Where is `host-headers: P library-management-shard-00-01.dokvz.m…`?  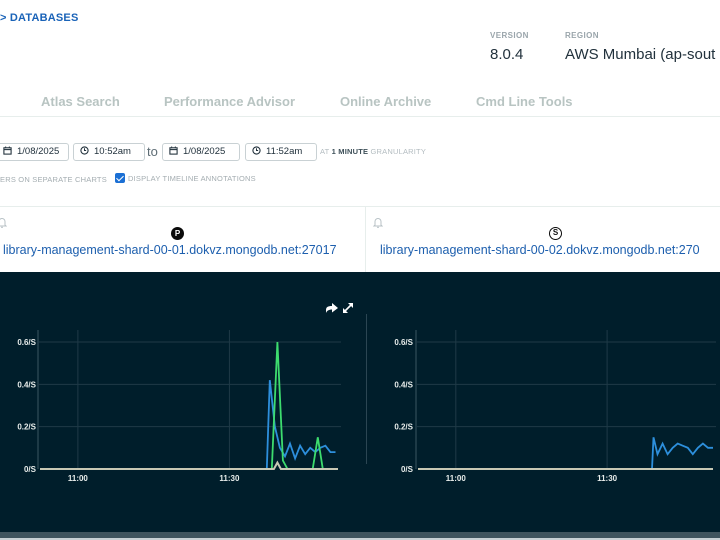
host-headers: P library-management-shard-00-01.dokvz.m… is located at coordinates (360, 239).